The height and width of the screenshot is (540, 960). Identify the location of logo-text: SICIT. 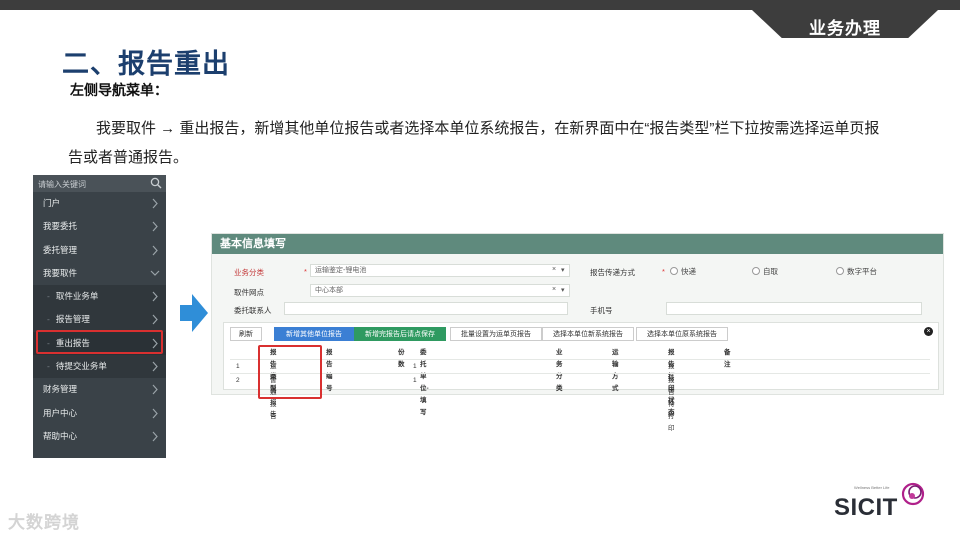
(866, 507).